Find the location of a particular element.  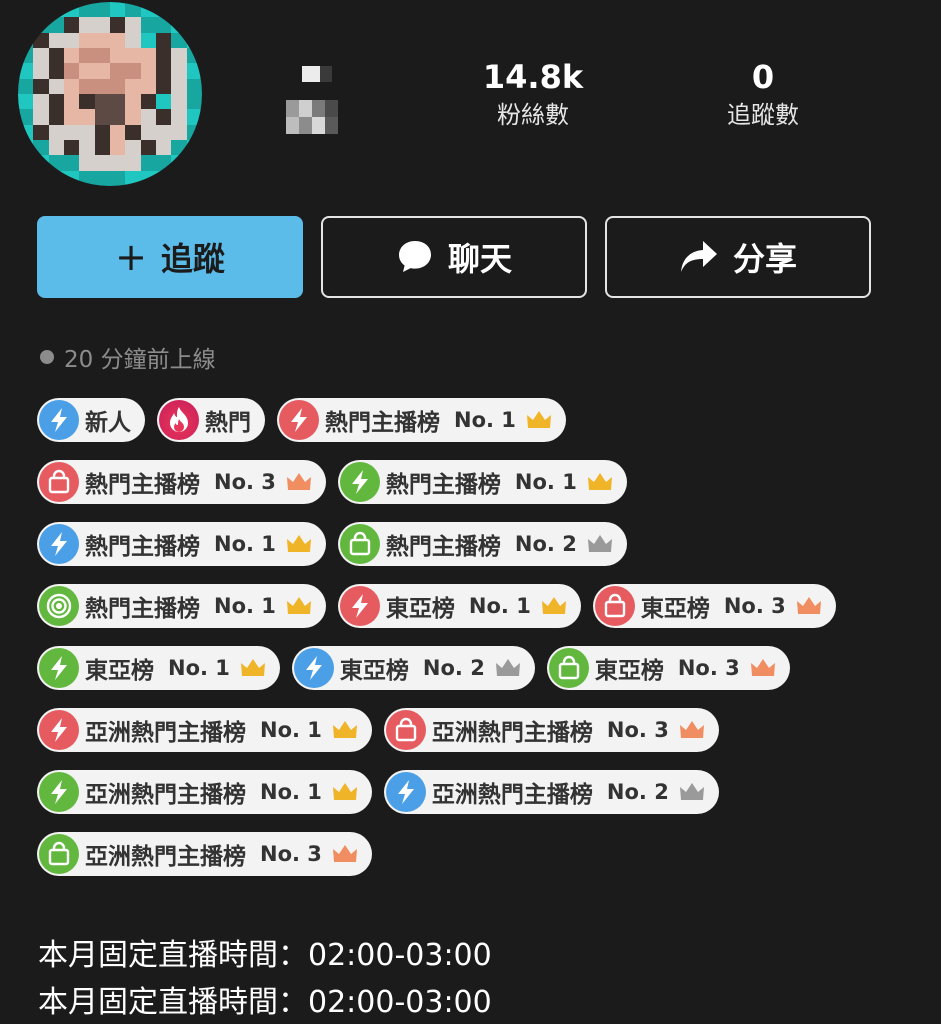

badge-row: 東亞榜 No. 1 東亞榜 No. 2 東亞榜 No. 3 is located at coordinates (477, 668).